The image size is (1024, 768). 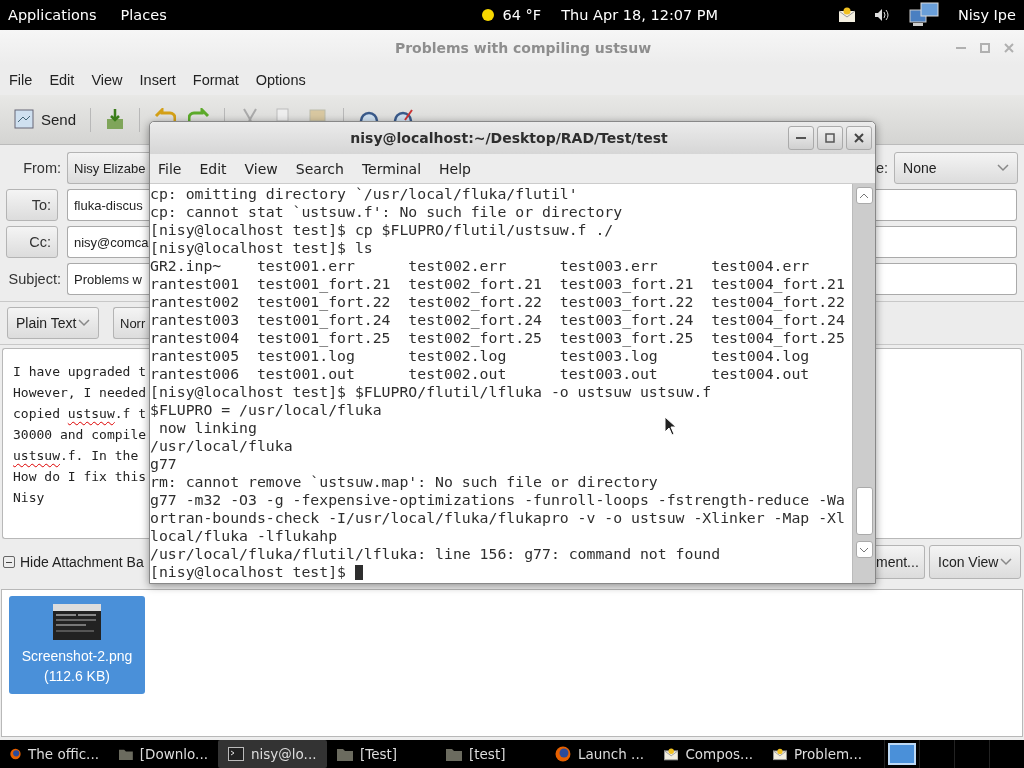 What do you see at coordinates (364, 194) in the screenshot?
I see `terminal-line: cp: omitting directory `/usr/local/fluka/flutil'` at bounding box center [364, 194].